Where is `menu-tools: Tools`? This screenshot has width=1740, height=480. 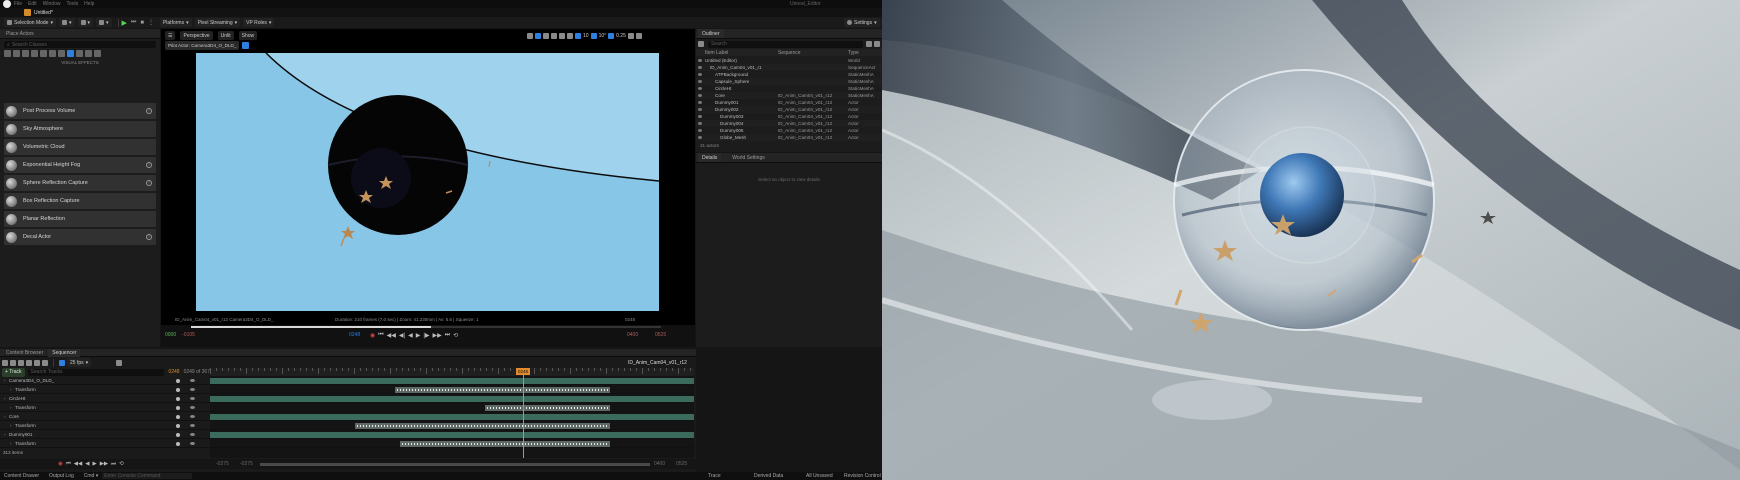
menu-tools: Tools is located at coordinates (72, 4).